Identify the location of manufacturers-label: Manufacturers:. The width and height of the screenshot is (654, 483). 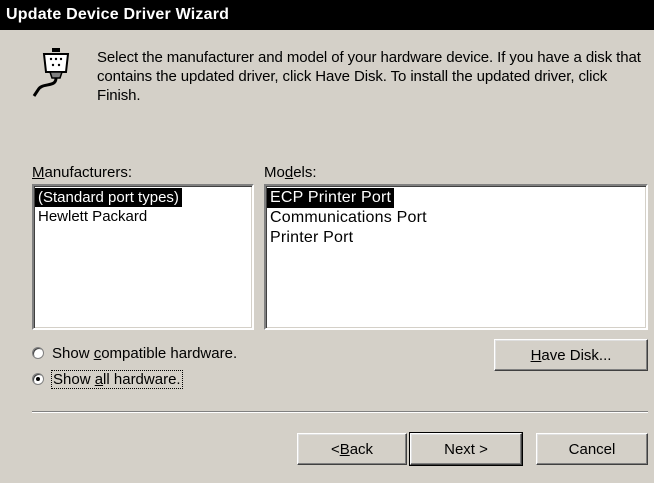
(82, 172).